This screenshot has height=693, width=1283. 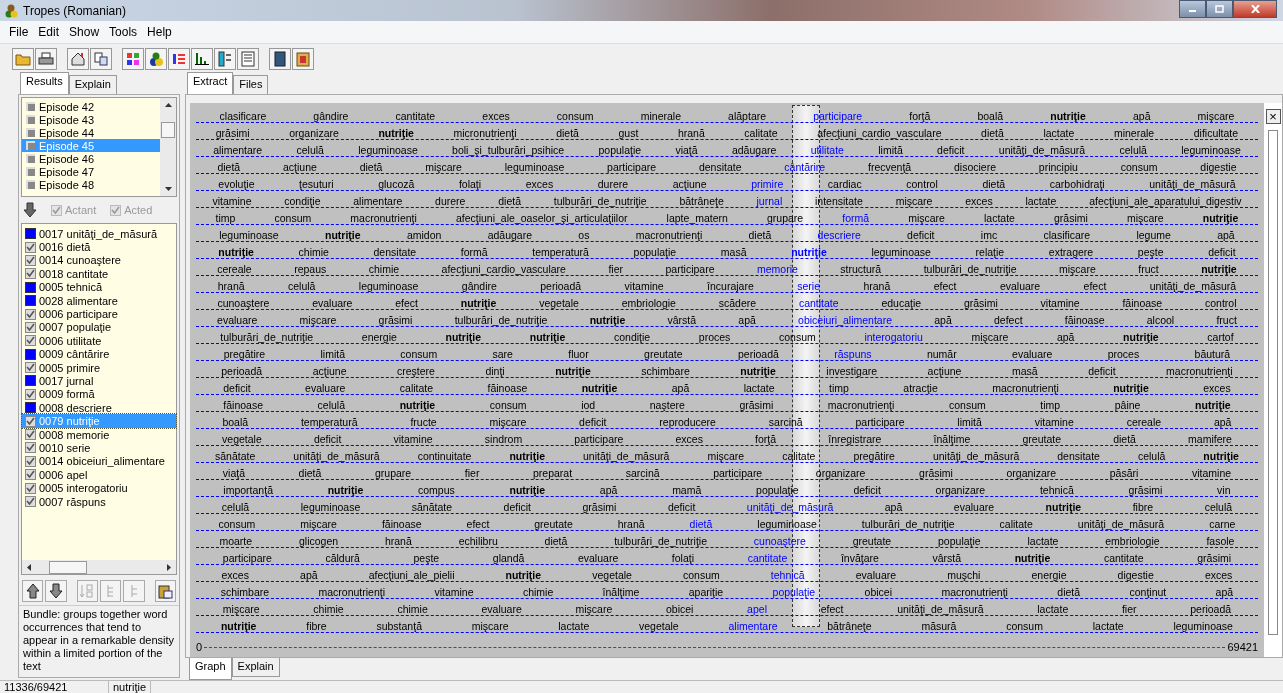 I want to click on graph-word: relaţie, so click(x=990, y=252).